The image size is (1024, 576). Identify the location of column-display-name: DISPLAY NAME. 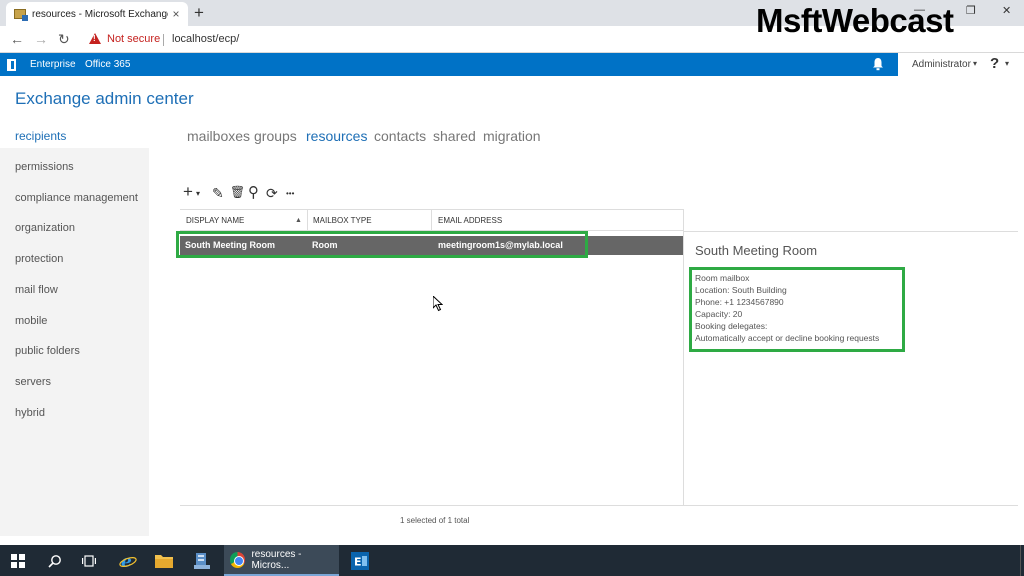
(215, 220).